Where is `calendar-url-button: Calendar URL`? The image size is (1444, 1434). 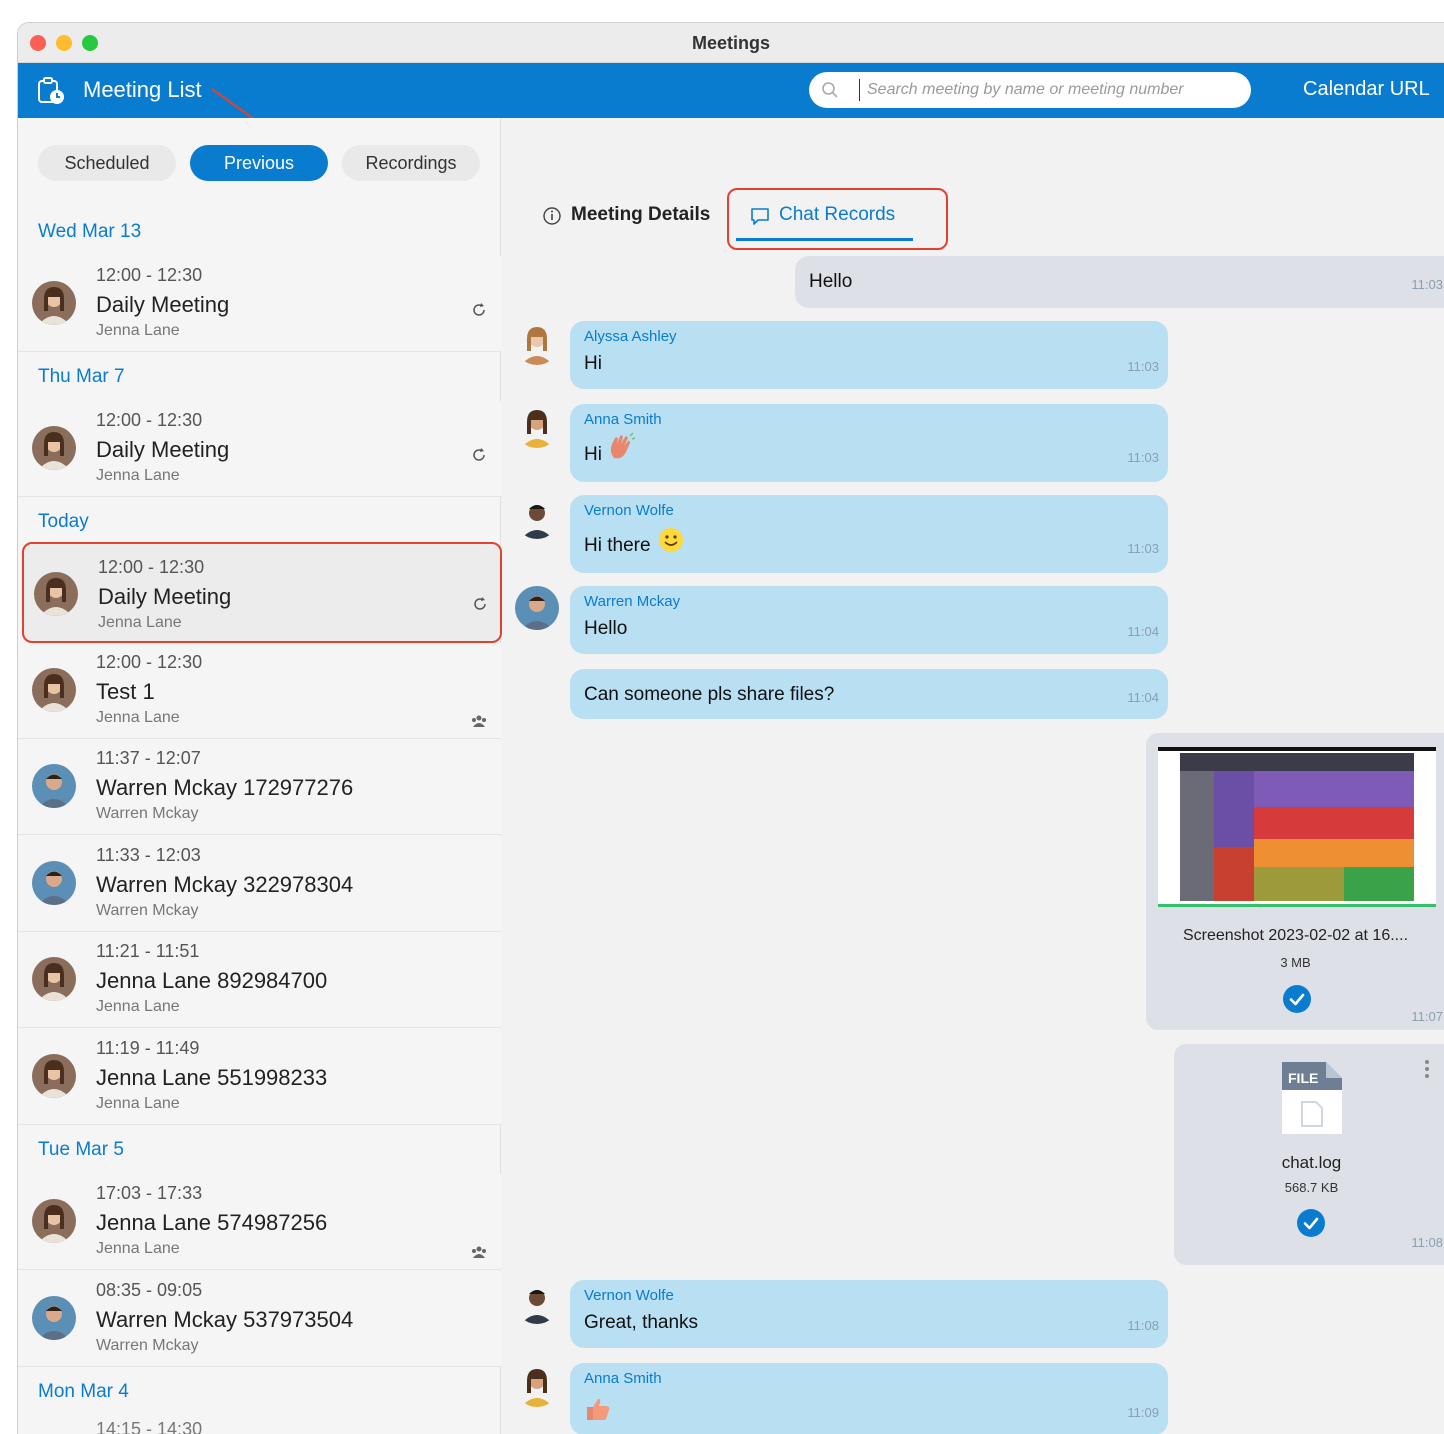
calendar-url-button: Calendar URL is located at coordinates (1366, 89).